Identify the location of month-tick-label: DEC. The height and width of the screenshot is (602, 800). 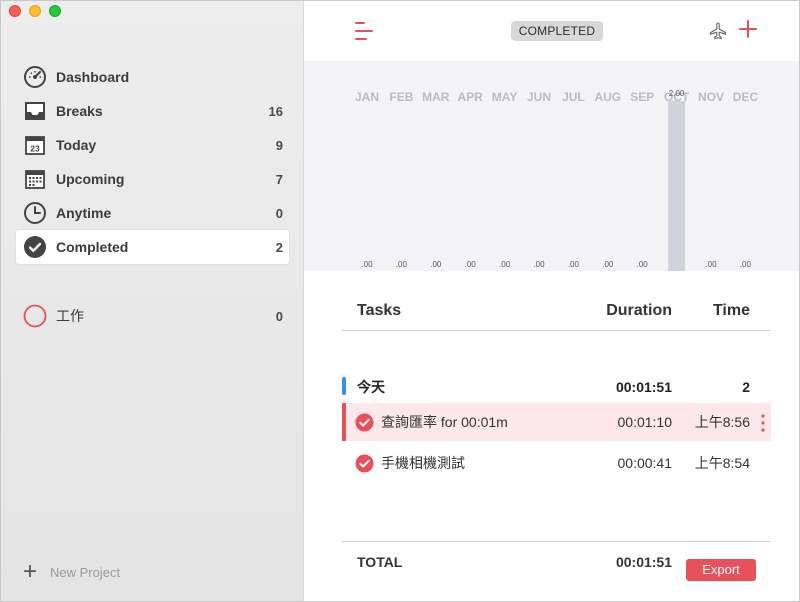
(746, 97).